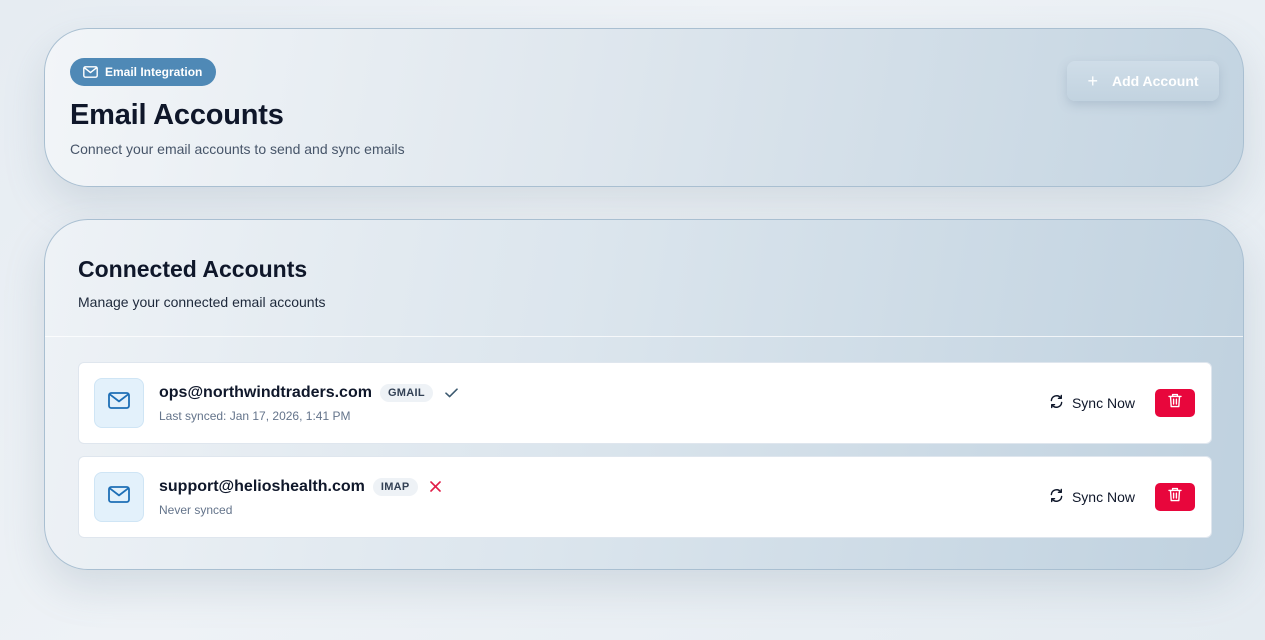 The height and width of the screenshot is (640, 1265). What do you see at coordinates (154, 72) in the screenshot?
I see `badge-label: Email Integration` at bounding box center [154, 72].